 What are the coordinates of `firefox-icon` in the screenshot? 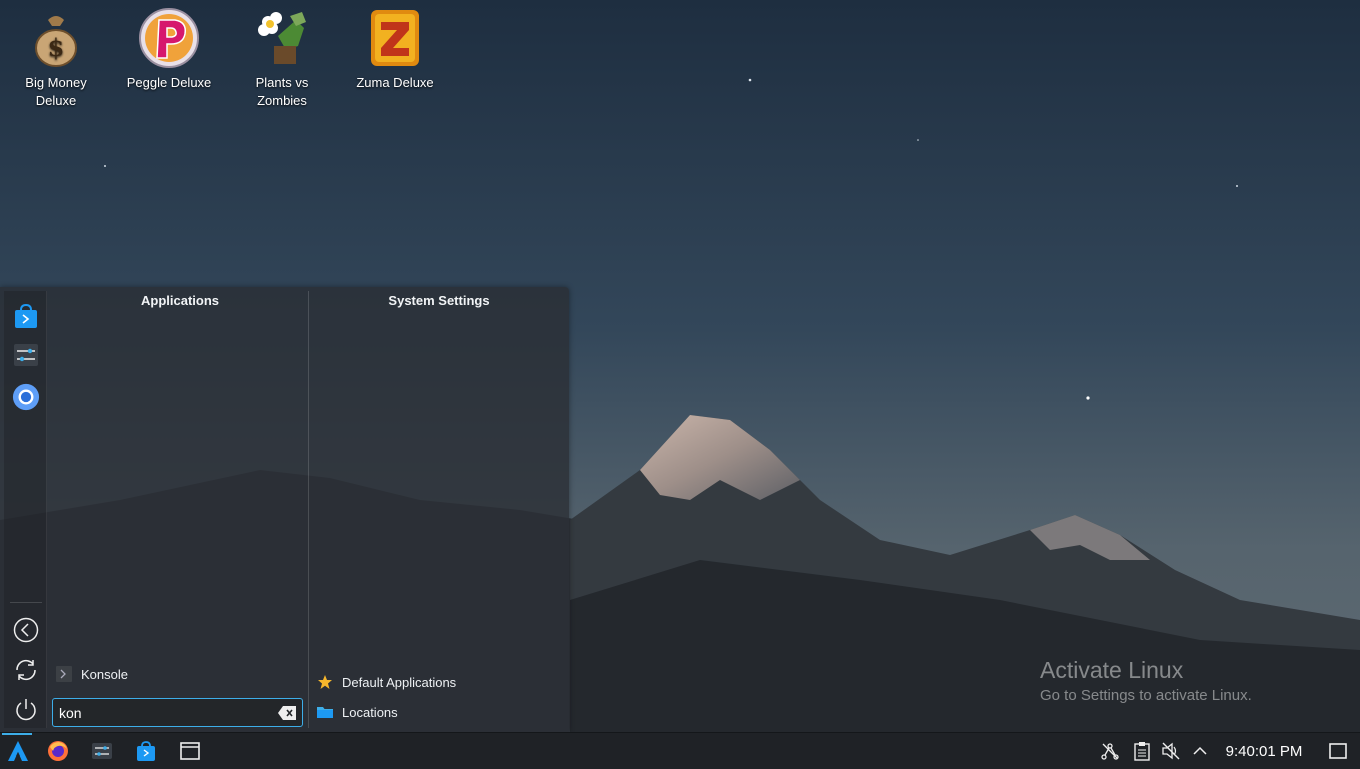 It's located at (58, 751).